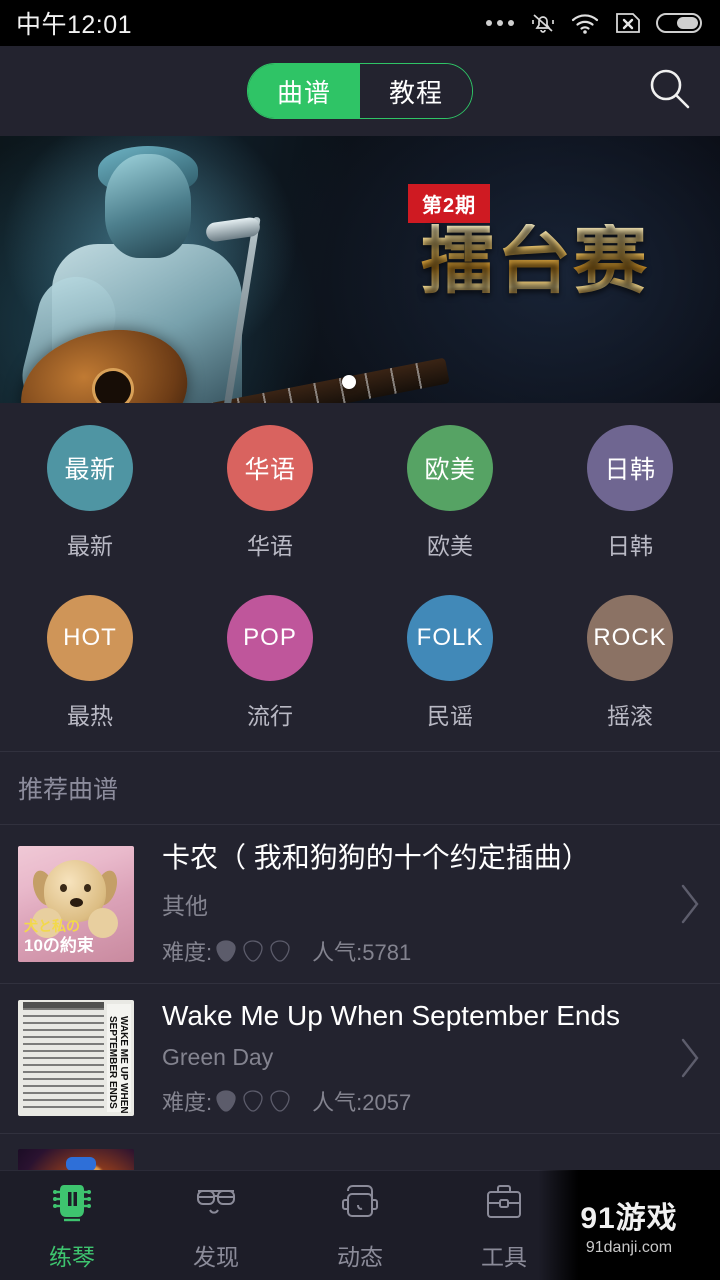 The width and height of the screenshot is (720, 1280). What do you see at coordinates (185, 905) in the screenshot?
I see `song-artist: 其他` at bounding box center [185, 905].